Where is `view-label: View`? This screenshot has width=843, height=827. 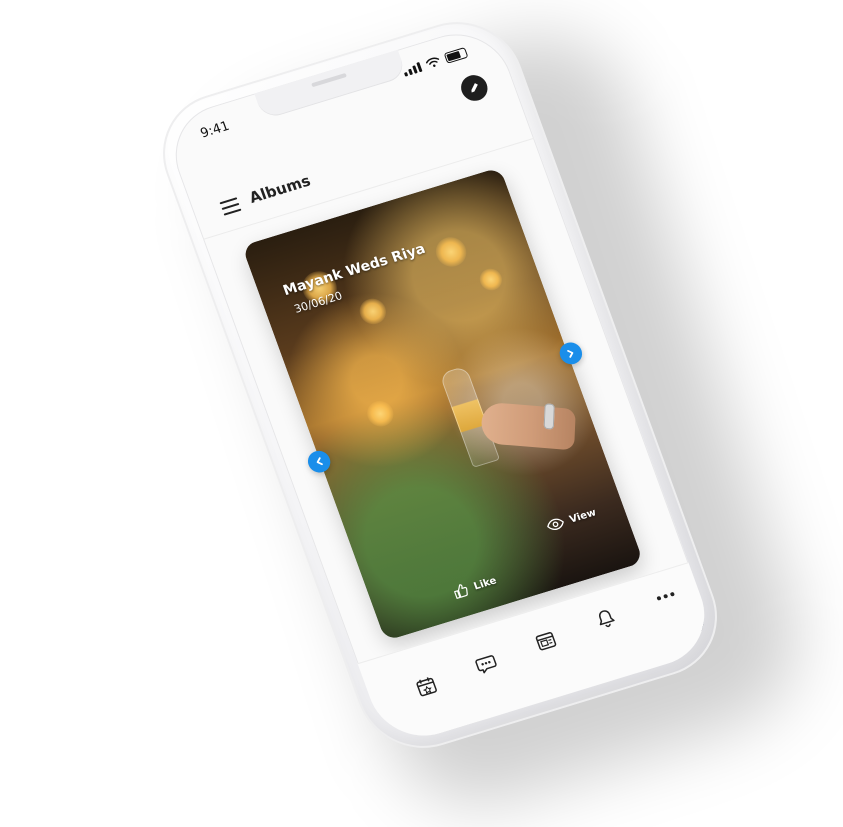 view-label: View is located at coordinates (582, 516).